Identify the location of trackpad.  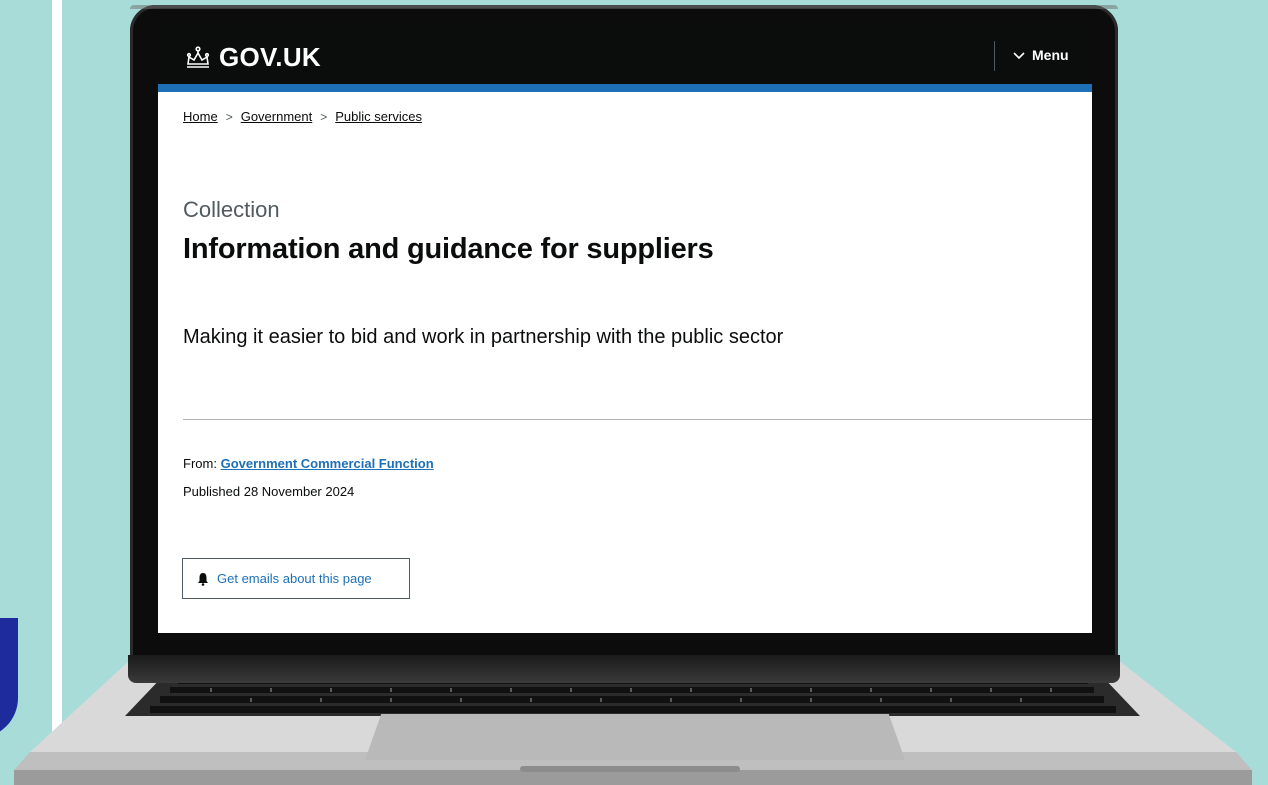
(635, 737).